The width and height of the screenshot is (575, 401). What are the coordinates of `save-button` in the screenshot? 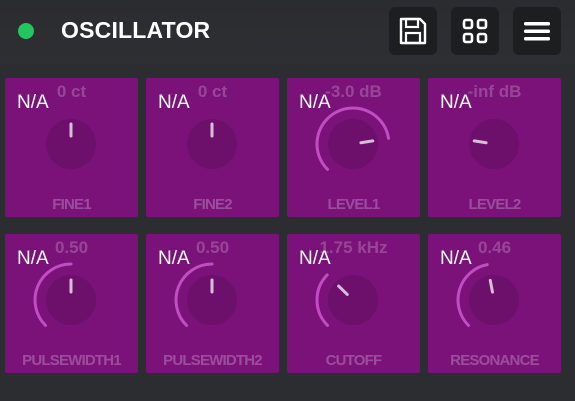 It's located at (413, 31).